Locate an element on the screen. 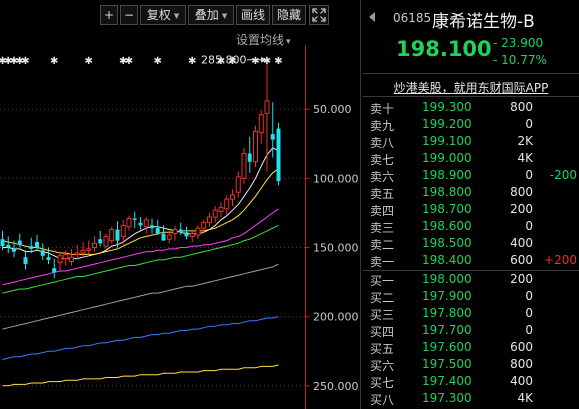 The width and height of the screenshot is (579, 409). ask-row: 卖一 198.400 600 +200 is located at coordinates (471, 260).